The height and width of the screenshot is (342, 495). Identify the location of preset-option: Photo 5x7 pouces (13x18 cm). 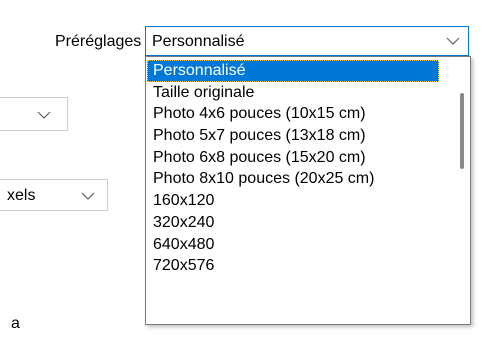
(293, 136).